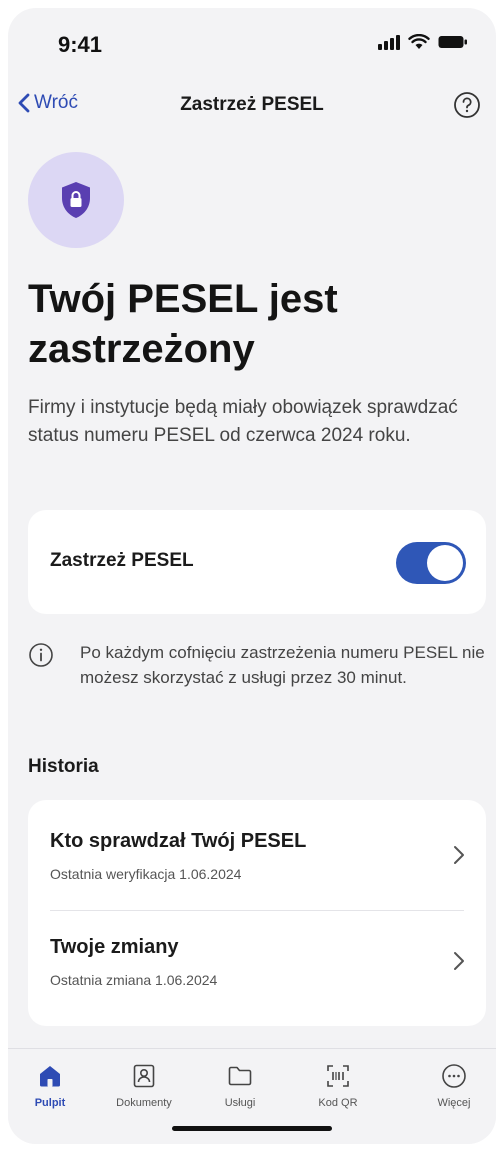 The width and height of the screenshot is (500, 1152). I want to click on pesel-lock-toggle, so click(431, 563).